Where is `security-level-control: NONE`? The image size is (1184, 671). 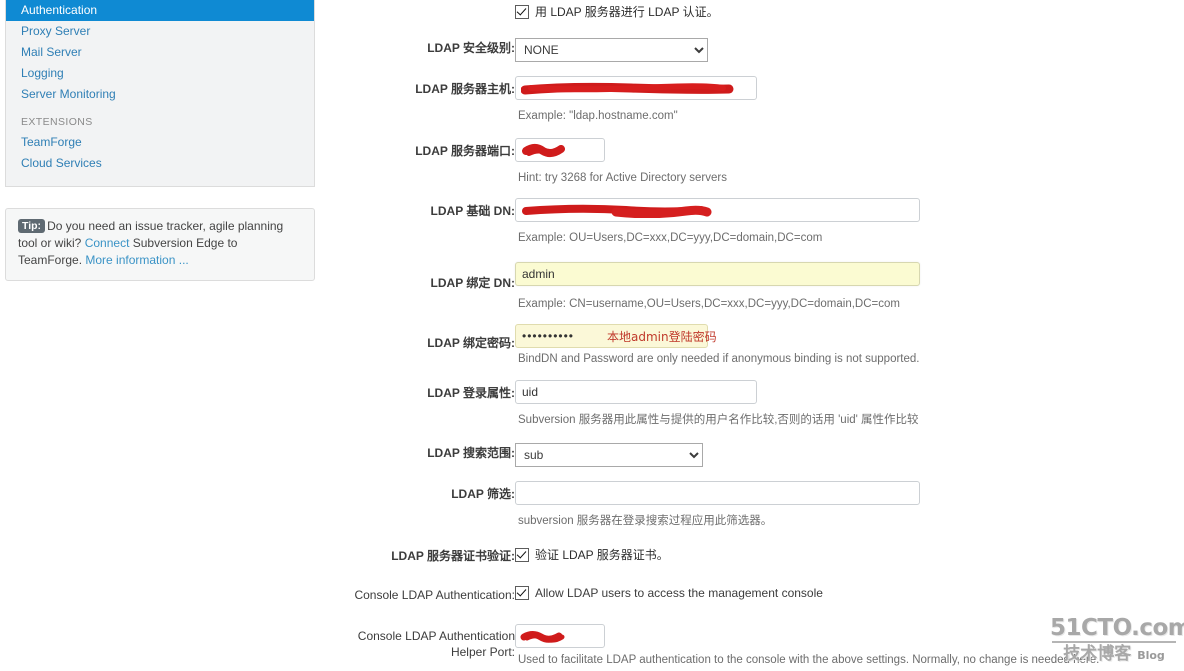
security-level-control: NONE is located at coordinates (611, 50).